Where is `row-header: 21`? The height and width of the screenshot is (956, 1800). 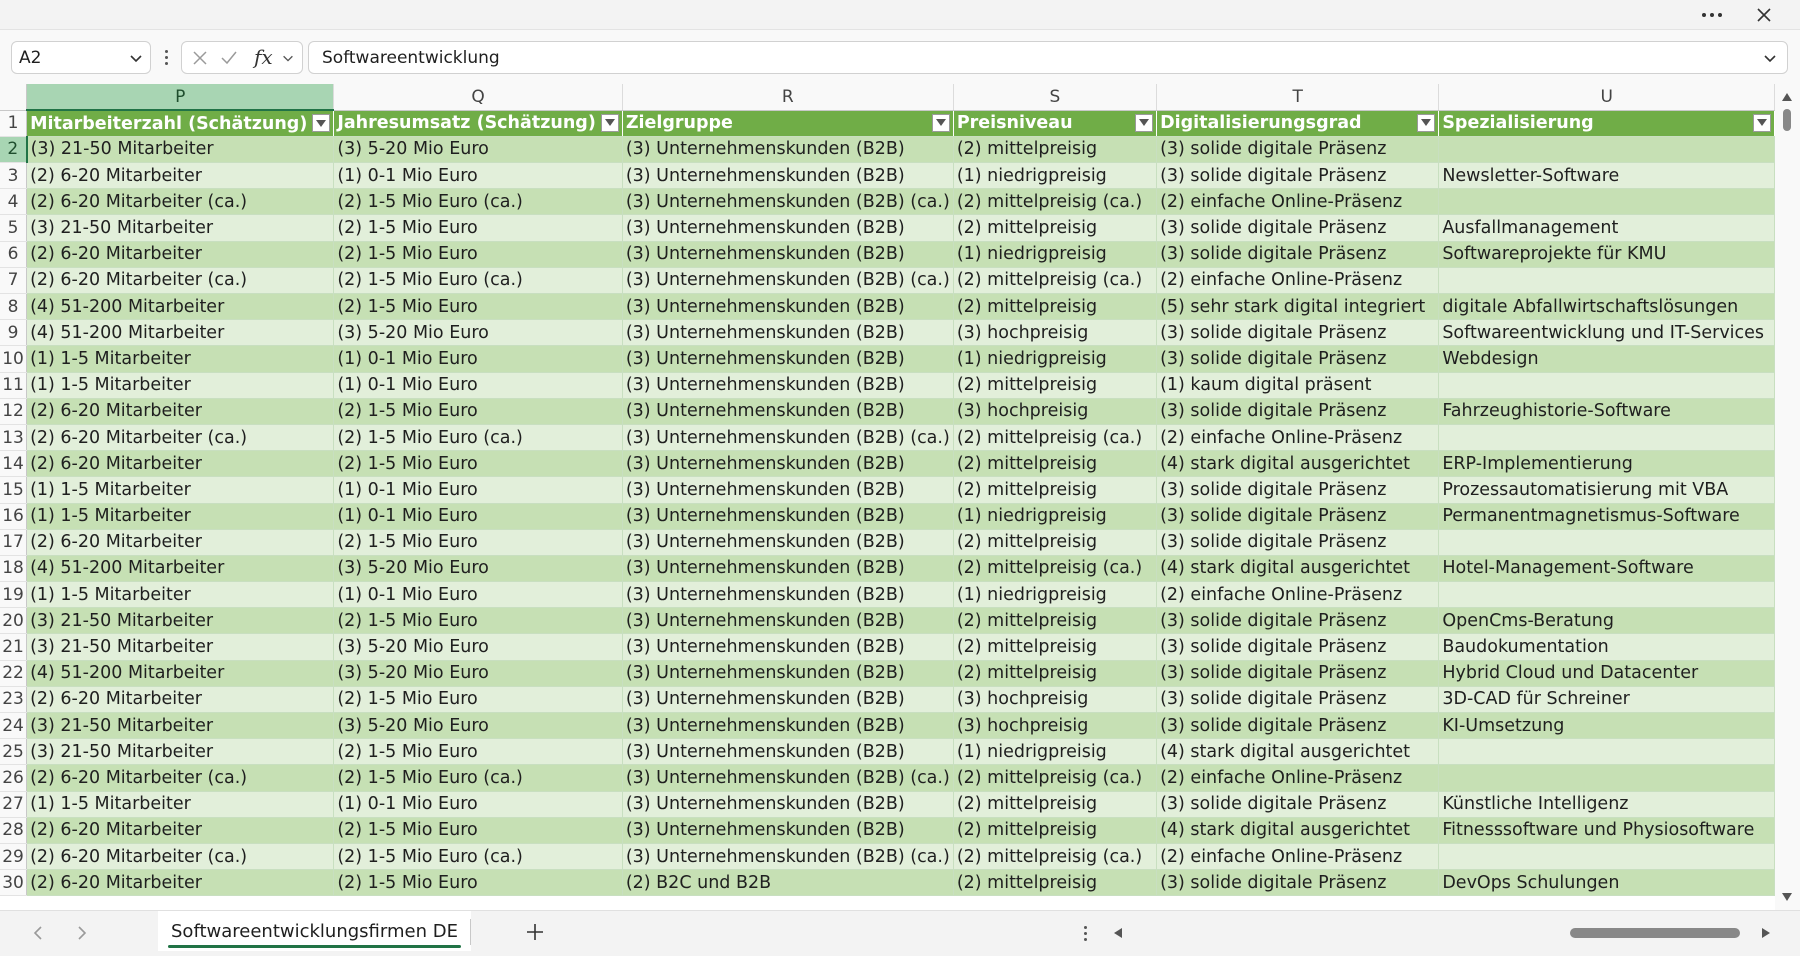
row-header: 21 is located at coordinates (14, 647).